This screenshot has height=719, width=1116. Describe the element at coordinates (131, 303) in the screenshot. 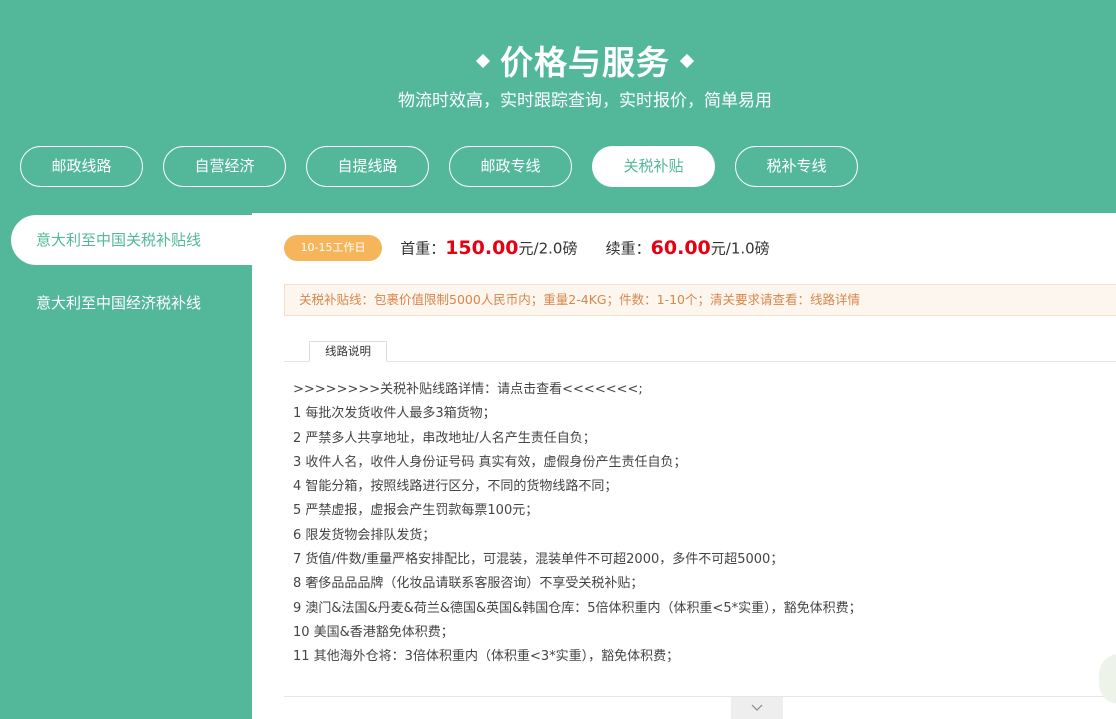

I see `sidebar-item-economy-tax-line: 意大利至中国经济税补线` at that location.